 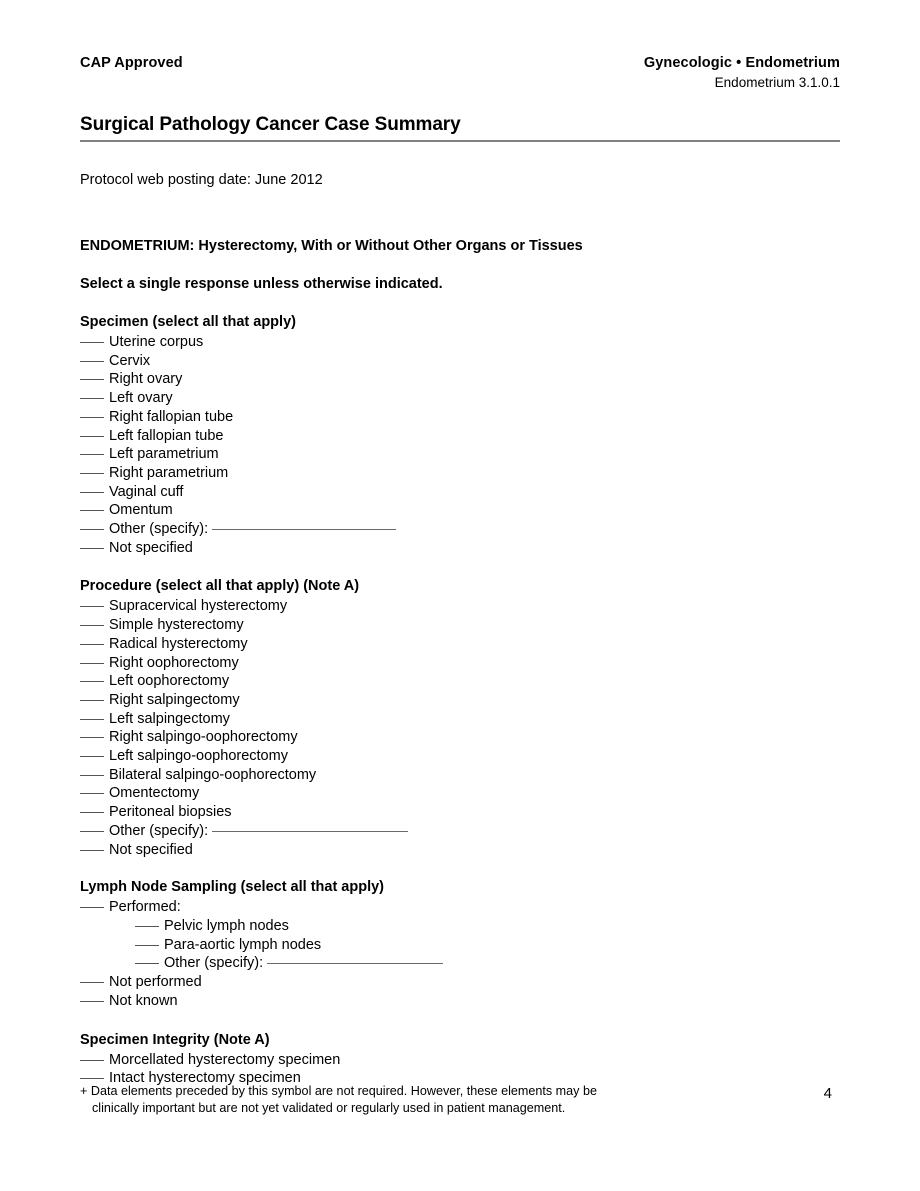 I want to click on option-label: Right salpingectomy, so click(x=174, y=699).